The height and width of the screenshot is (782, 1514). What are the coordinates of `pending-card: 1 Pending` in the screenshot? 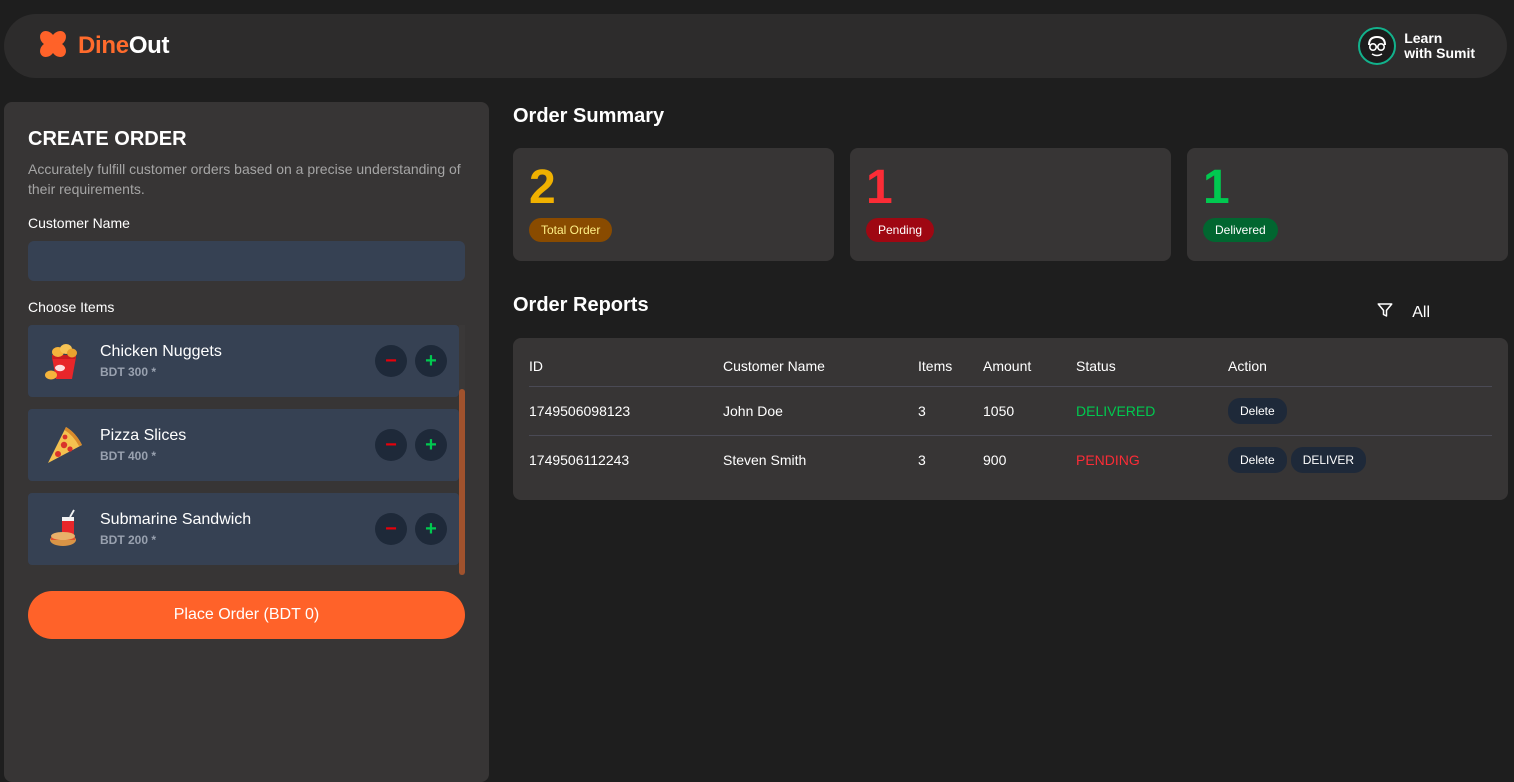 It's located at (1010, 204).